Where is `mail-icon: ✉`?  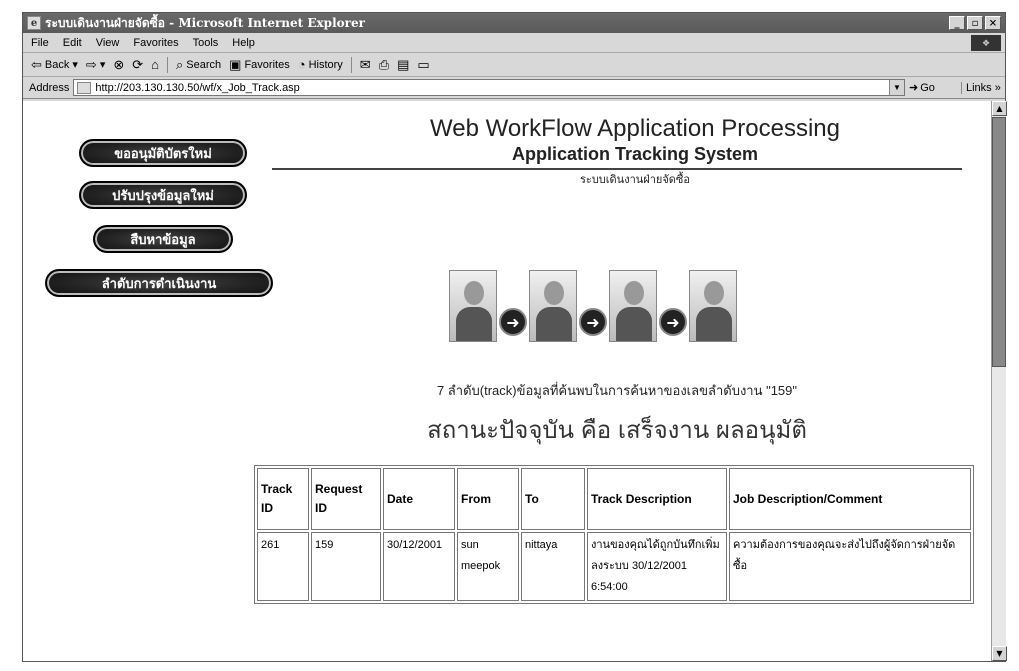 mail-icon: ✉ is located at coordinates (365, 65).